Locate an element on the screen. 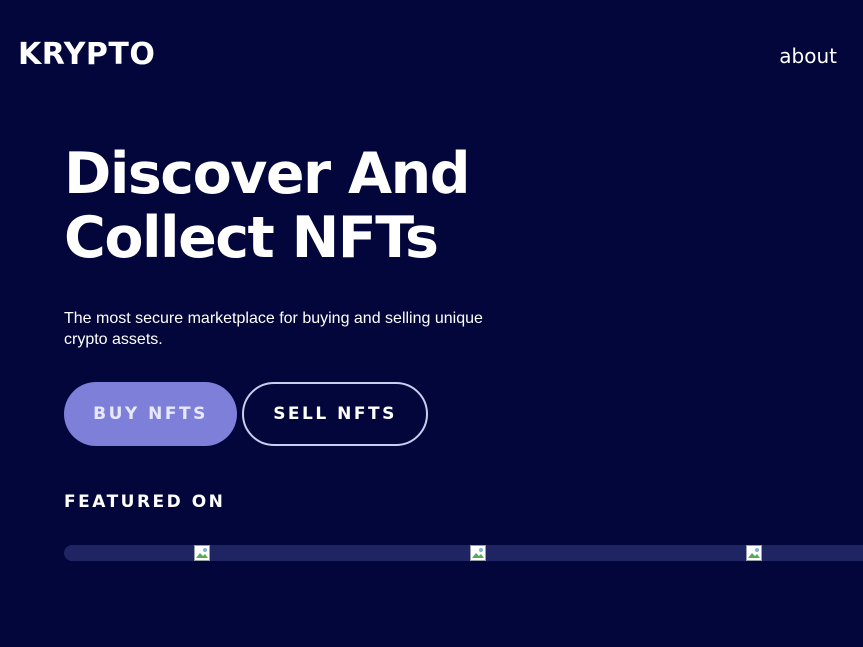  featured-on-heading: FEATURED ON is located at coordinates (145, 502).